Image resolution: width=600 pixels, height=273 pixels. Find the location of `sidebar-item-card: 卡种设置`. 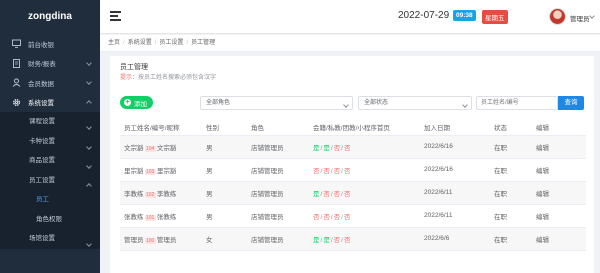

sidebar-item-card: 卡种设置 is located at coordinates (50, 142).